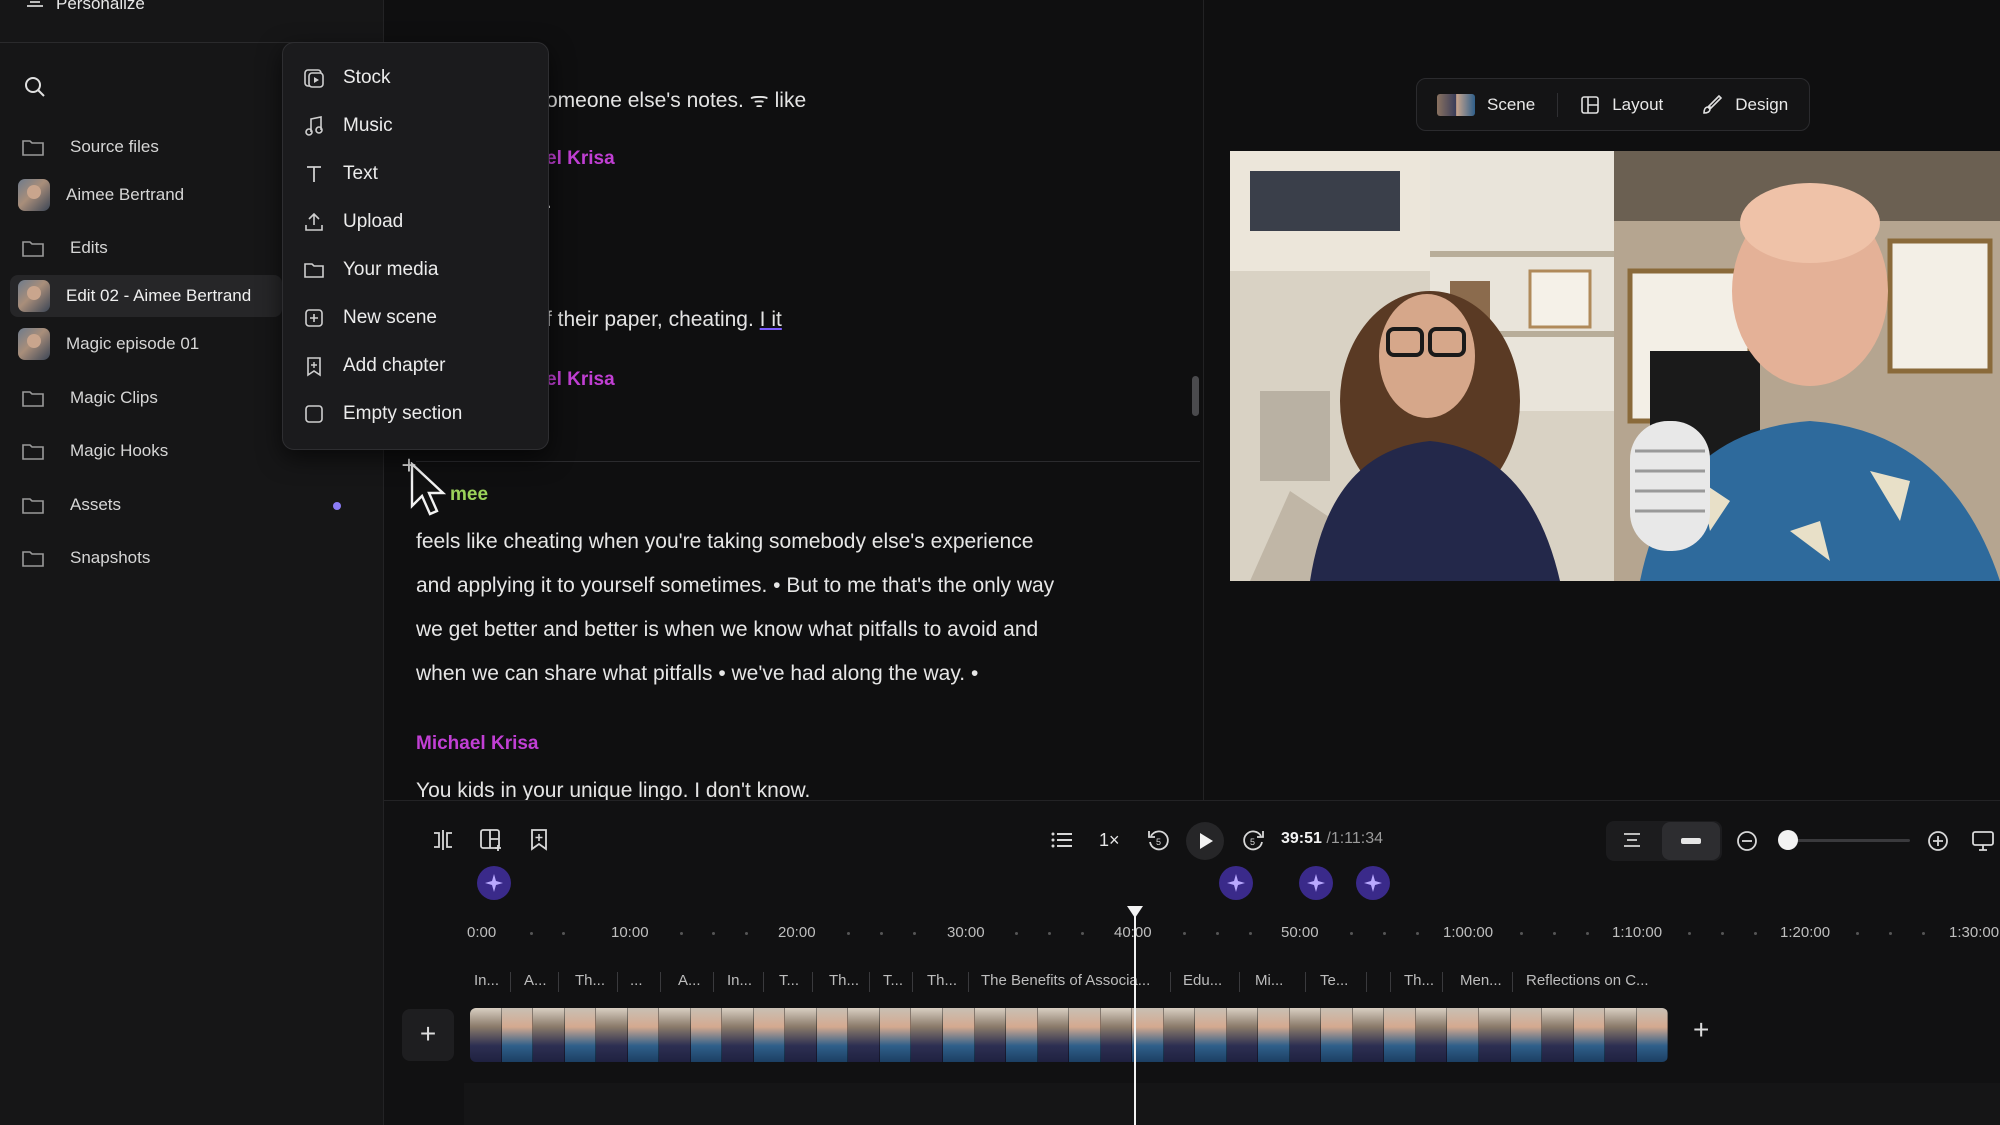  I want to click on forward-5-icon: 5, so click(1253, 840).